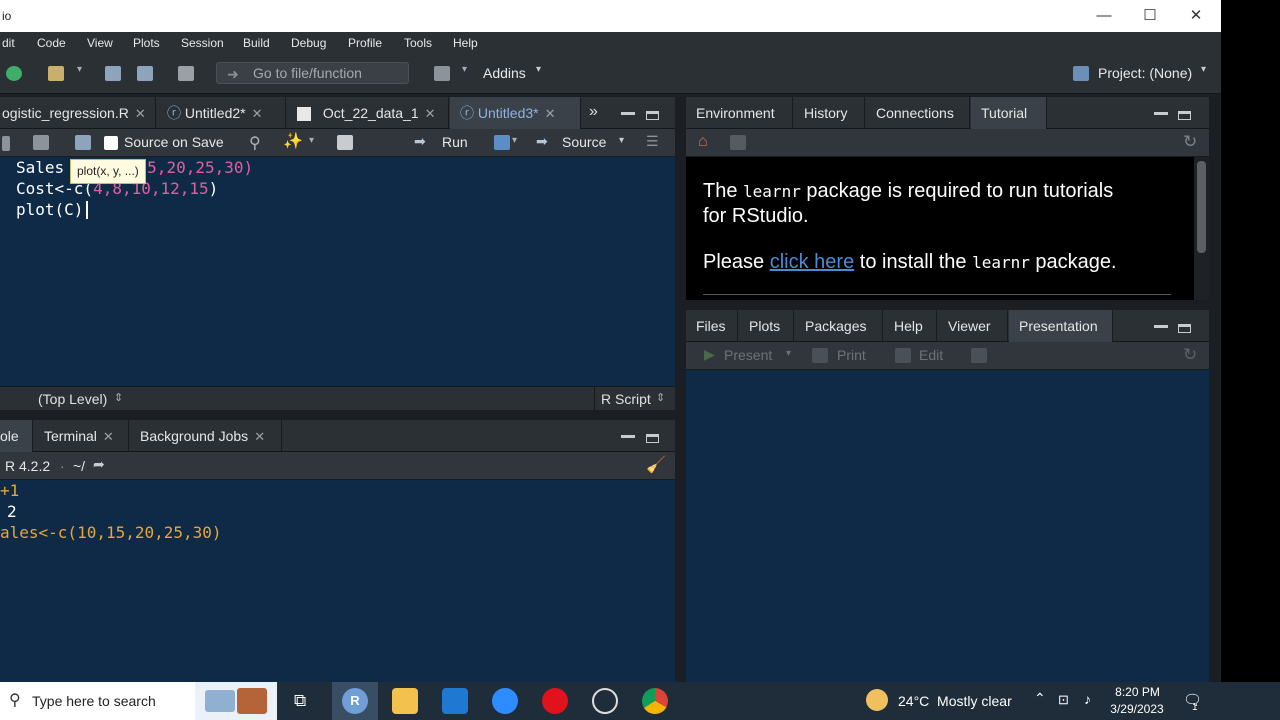  What do you see at coordinates (111, 143) in the screenshot?
I see `source-on-save-checkbox` at bounding box center [111, 143].